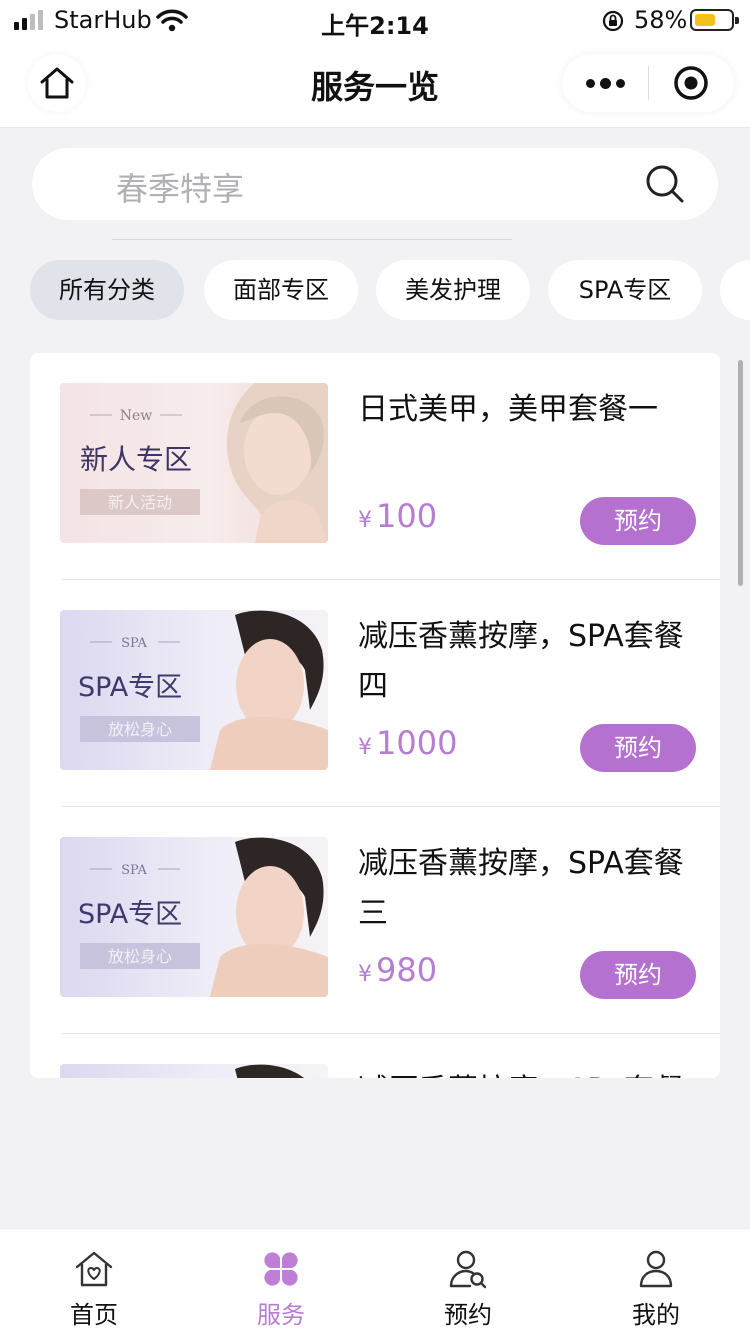 Image resolution: width=750 pixels, height=1334 pixels. I want to click on search-divider, so click(312, 239).